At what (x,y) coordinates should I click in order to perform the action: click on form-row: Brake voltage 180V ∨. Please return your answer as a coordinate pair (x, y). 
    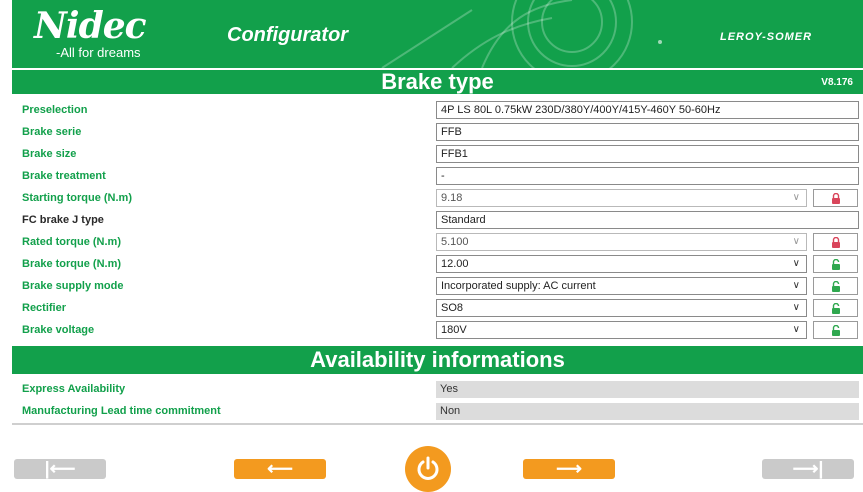
    Looking at the image, I should click on (437, 330).